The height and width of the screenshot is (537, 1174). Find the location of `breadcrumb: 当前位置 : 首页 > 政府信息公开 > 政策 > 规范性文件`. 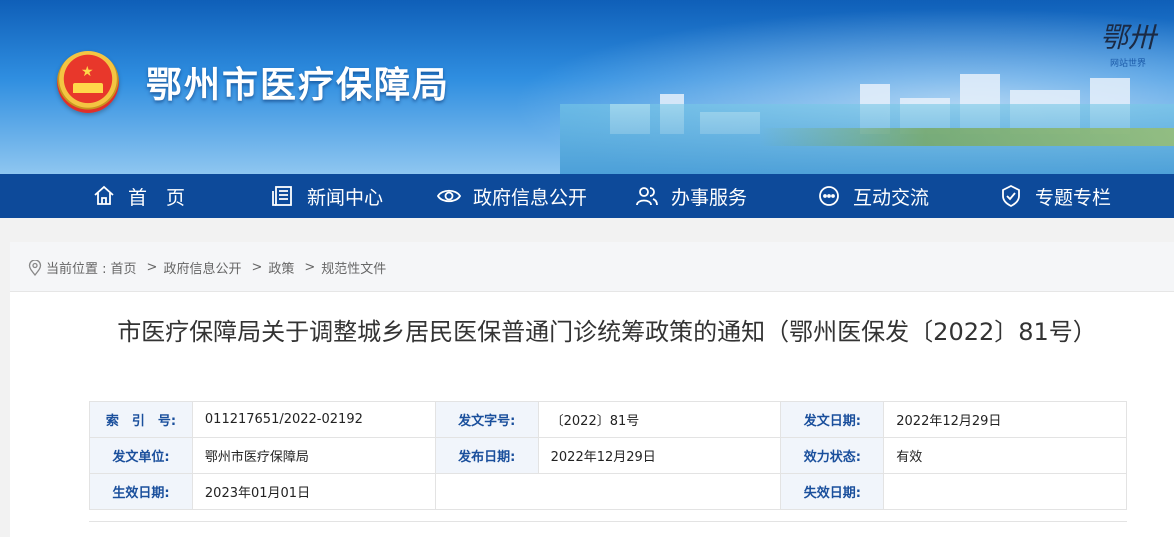

breadcrumb: 当前位置 : 首页 > 政府信息公开 > 政策 > 规范性文件 is located at coordinates (209, 267).